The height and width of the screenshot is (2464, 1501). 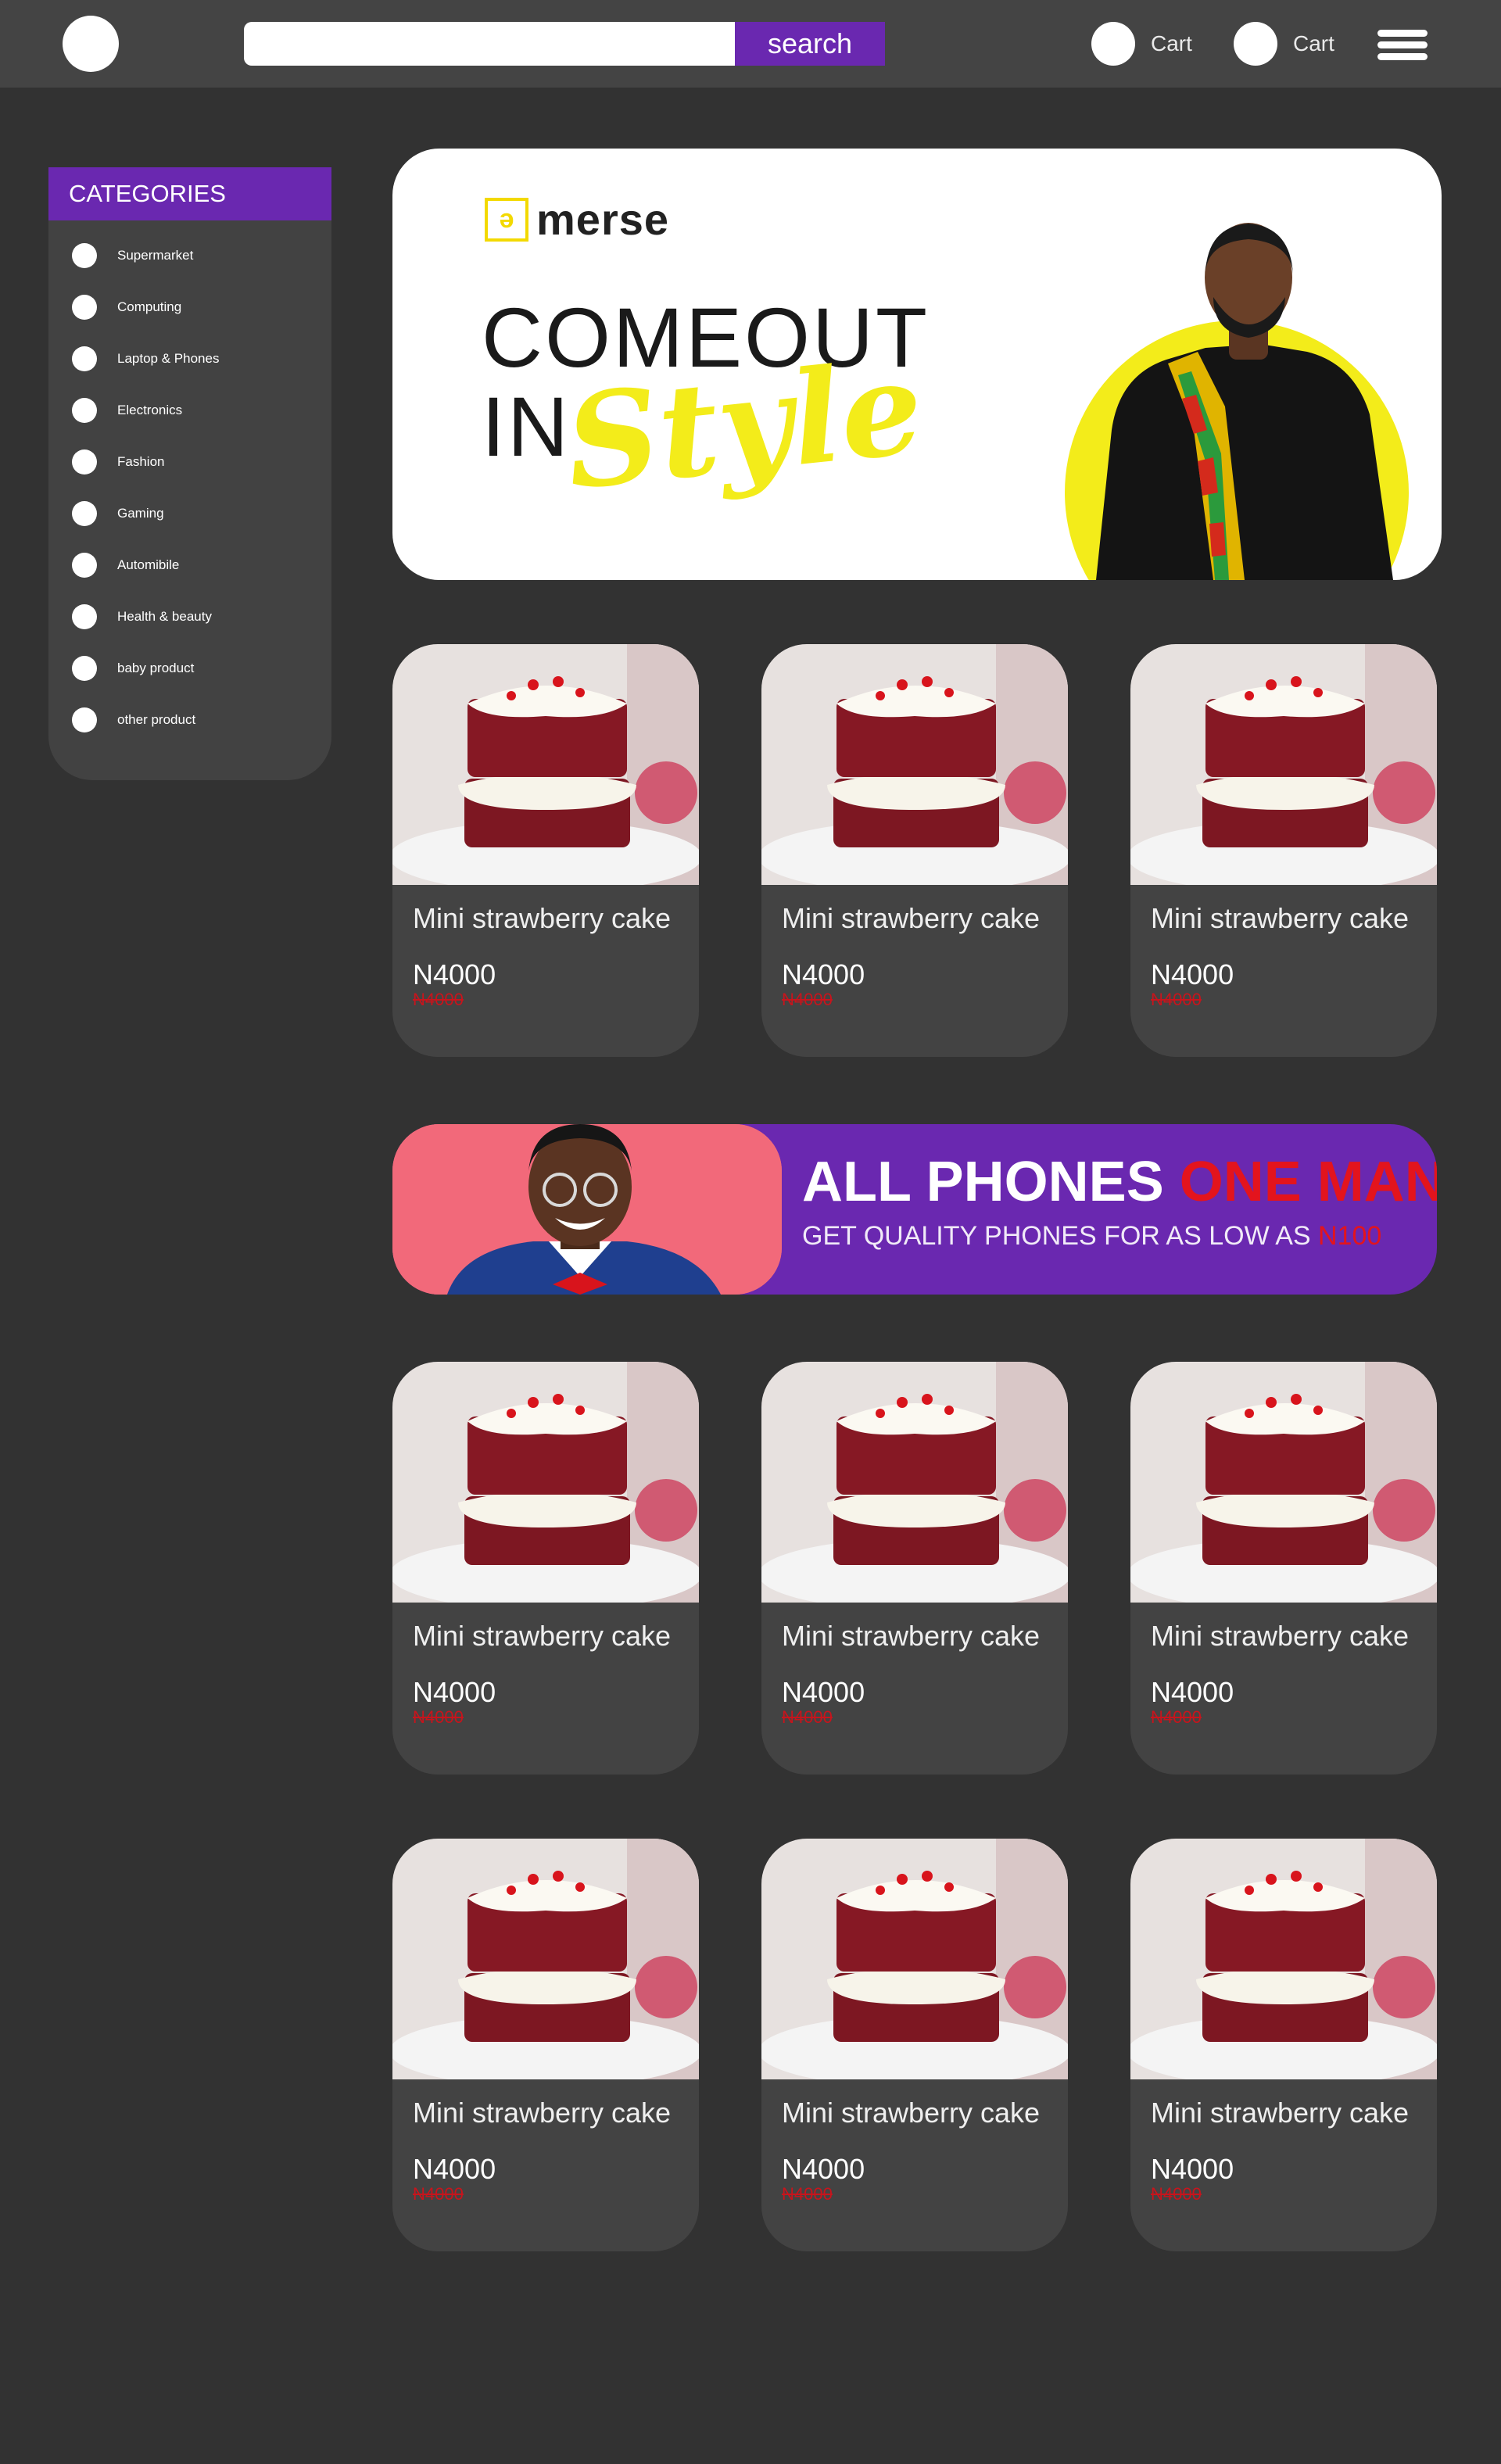 I want to click on promo-subtitle: GET QUALITY PHONES FOR AS LOW AS N100, so click(x=1091, y=1236).